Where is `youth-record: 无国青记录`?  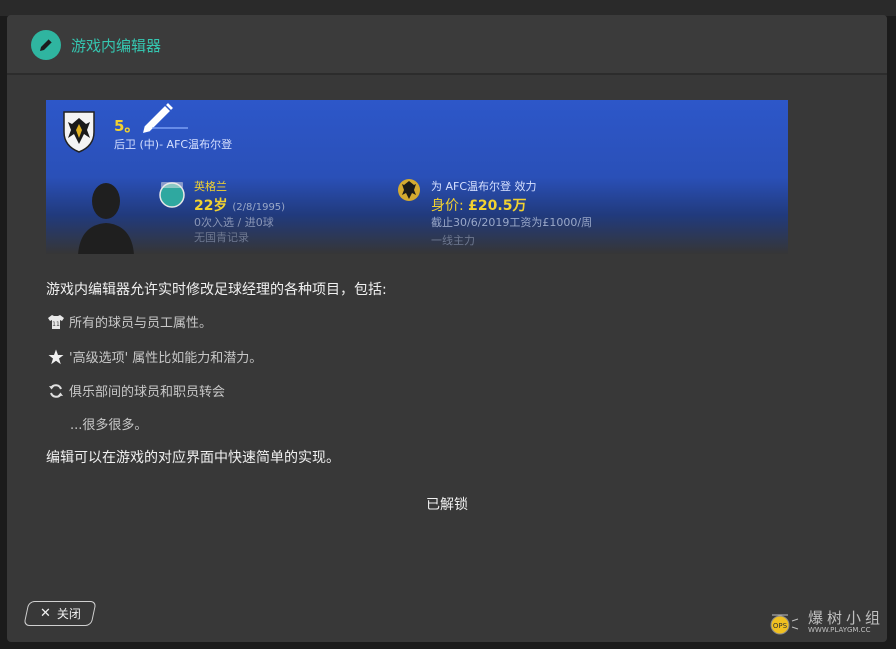 youth-record: 无国青记录 is located at coordinates (221, 237).